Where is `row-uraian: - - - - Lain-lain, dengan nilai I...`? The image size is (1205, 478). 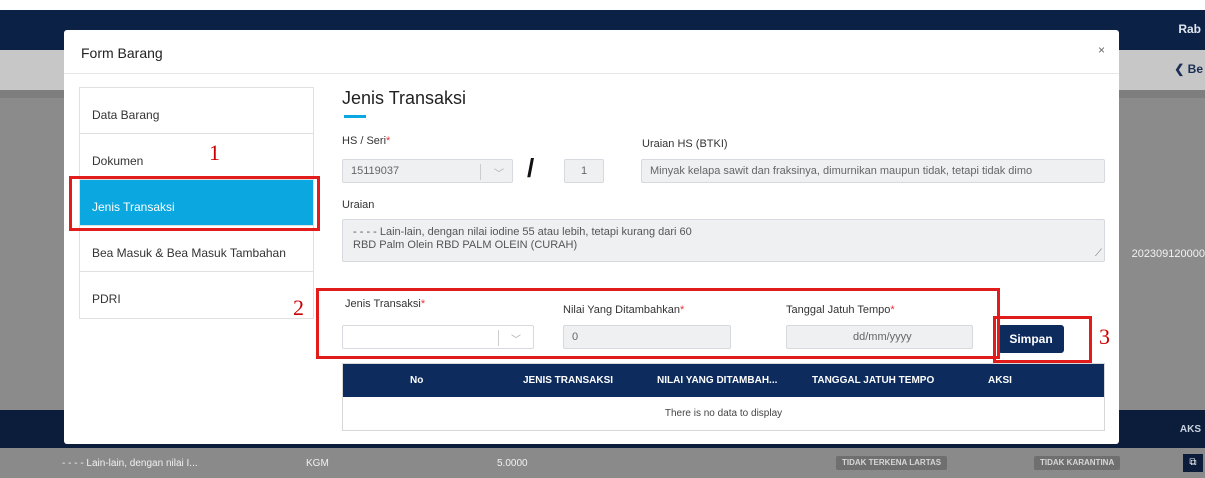 row-uraian: - - - - Lain-lain, dengan nilai I... is located at coordinates (130, 463).